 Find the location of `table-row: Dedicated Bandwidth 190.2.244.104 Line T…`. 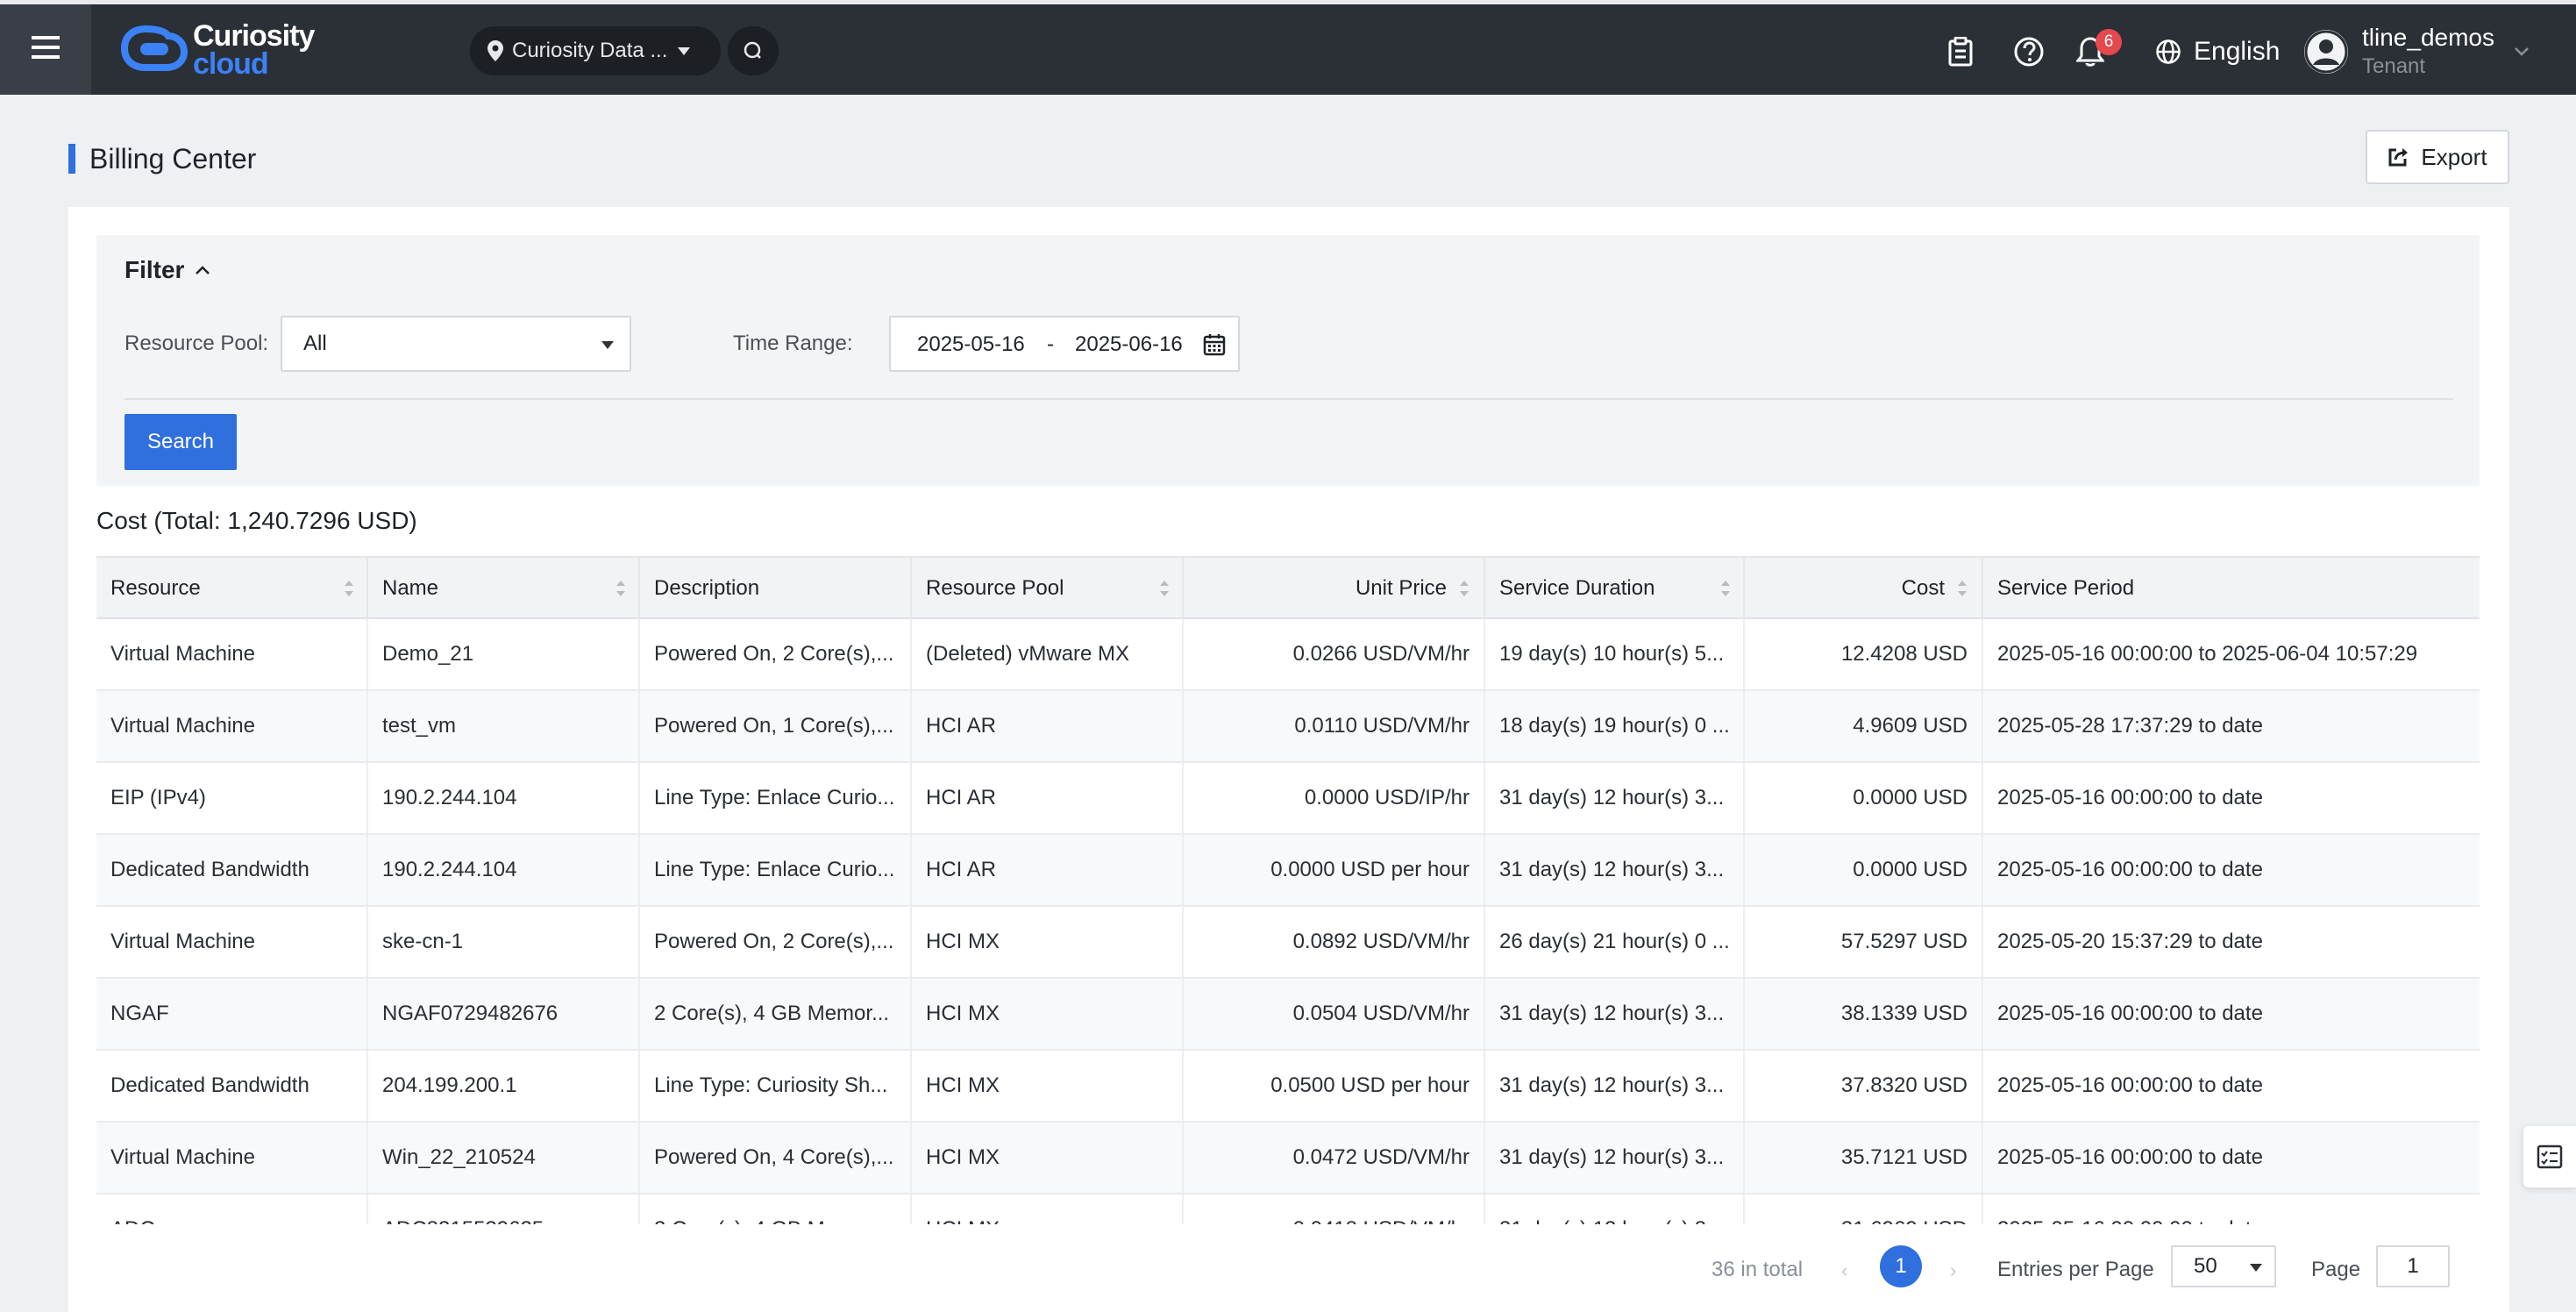

table-row: Dedicated Bandwidth 190.2.244.104 Line T… is located at coordinates (1288, 871).